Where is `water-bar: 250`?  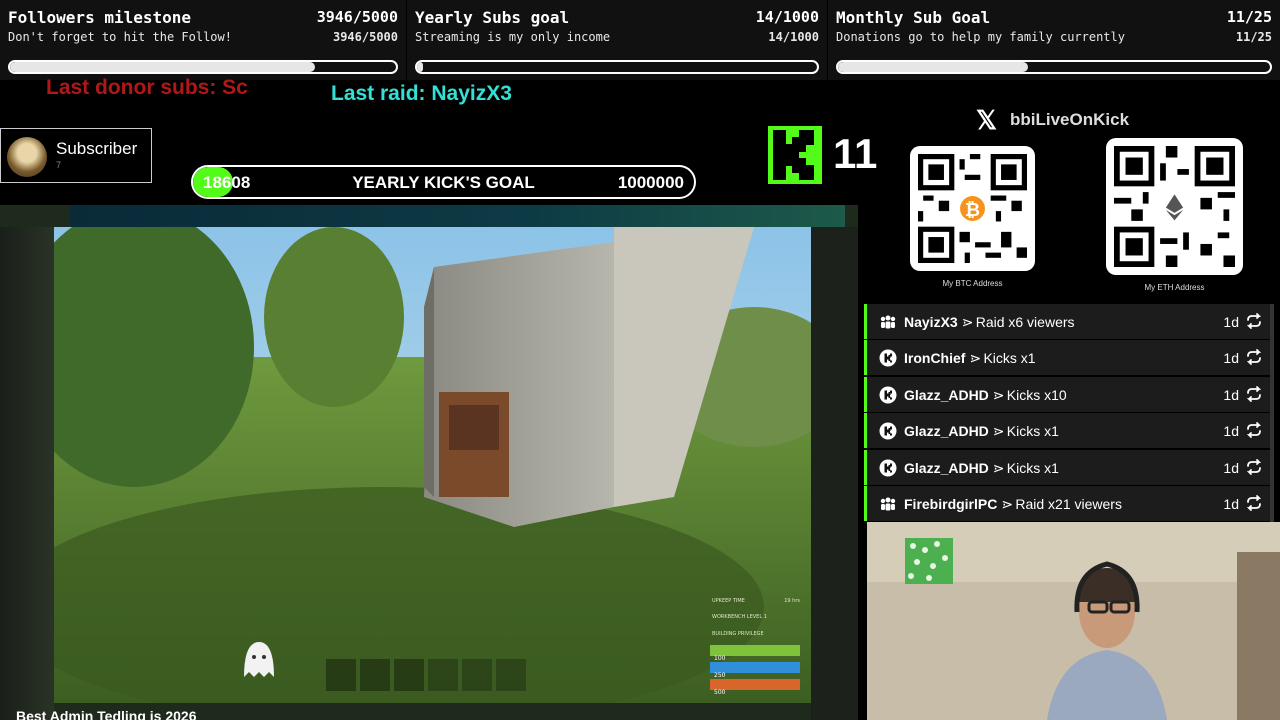 water-bar: 250 is located at coordinates (755, 670).